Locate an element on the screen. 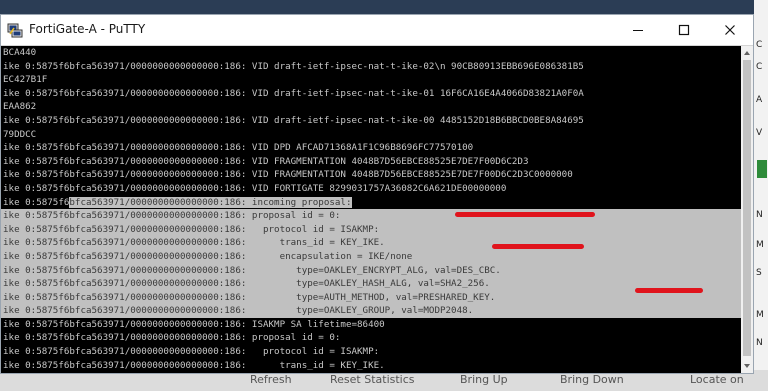 The image size is (768, 391). toolbar-bring-down: Bring Down is located at coordinates (592, 379).